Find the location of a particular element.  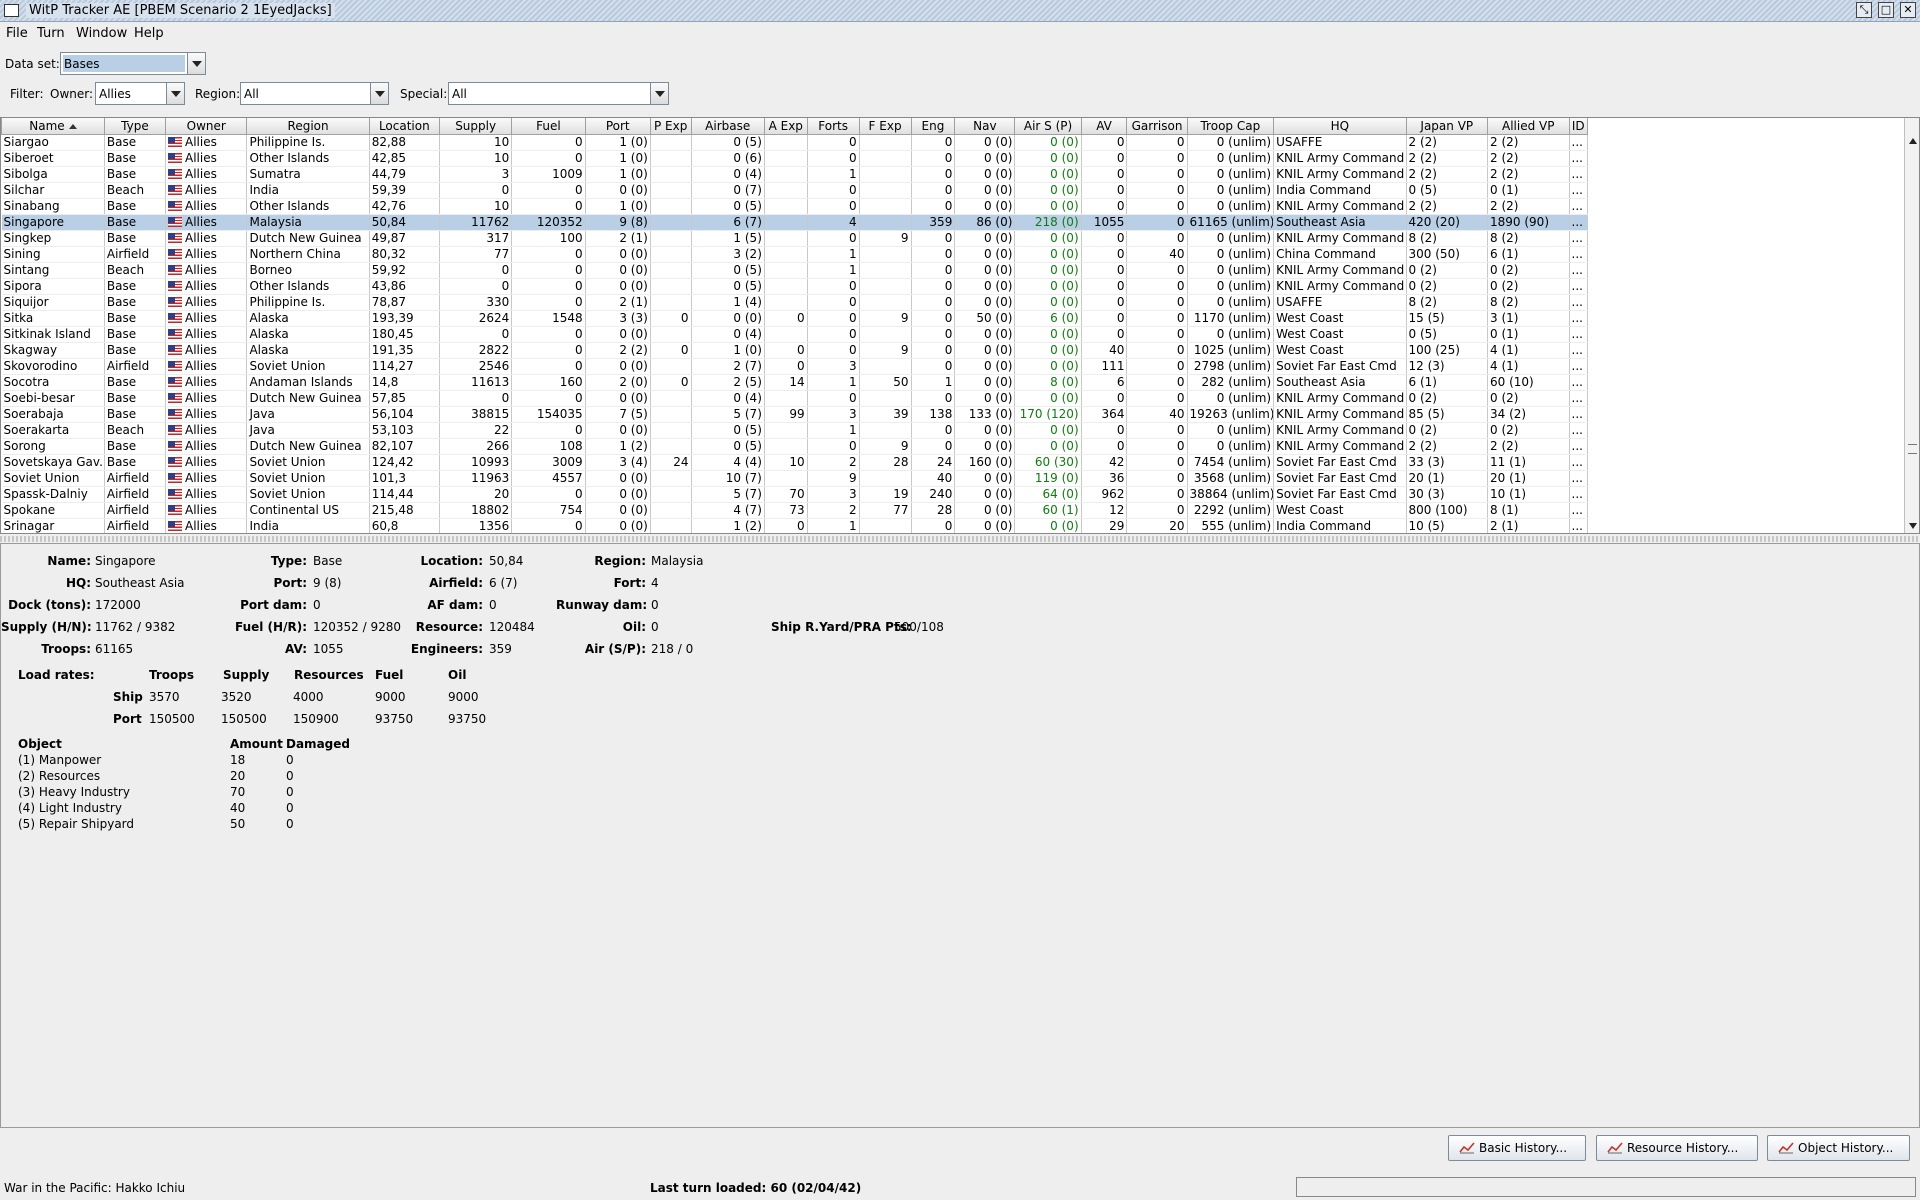

table-cell: 0 (unlim) is located at coordinates (1231, 142).